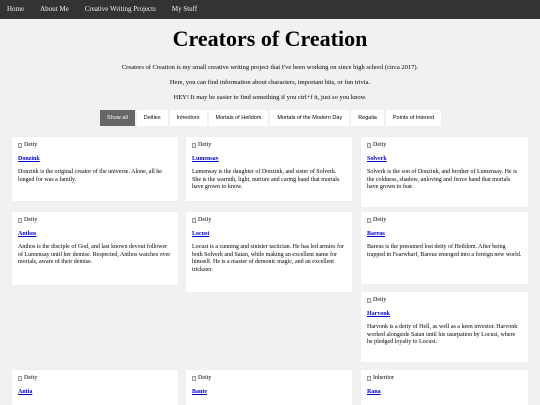 The width and height of the screenshot is (540, 405). I want to click on nav-home-link: Home, so click(16, 9).